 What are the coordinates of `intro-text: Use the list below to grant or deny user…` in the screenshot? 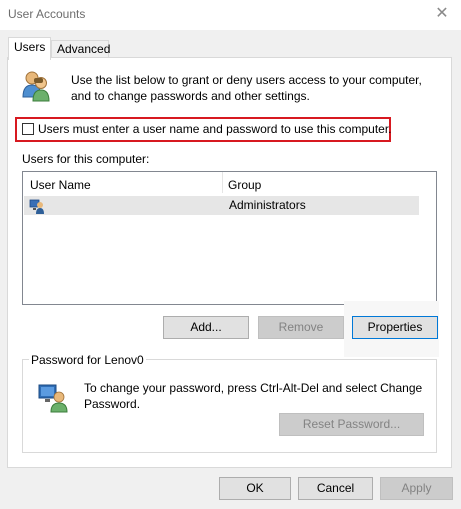 It's located at (246, 88).